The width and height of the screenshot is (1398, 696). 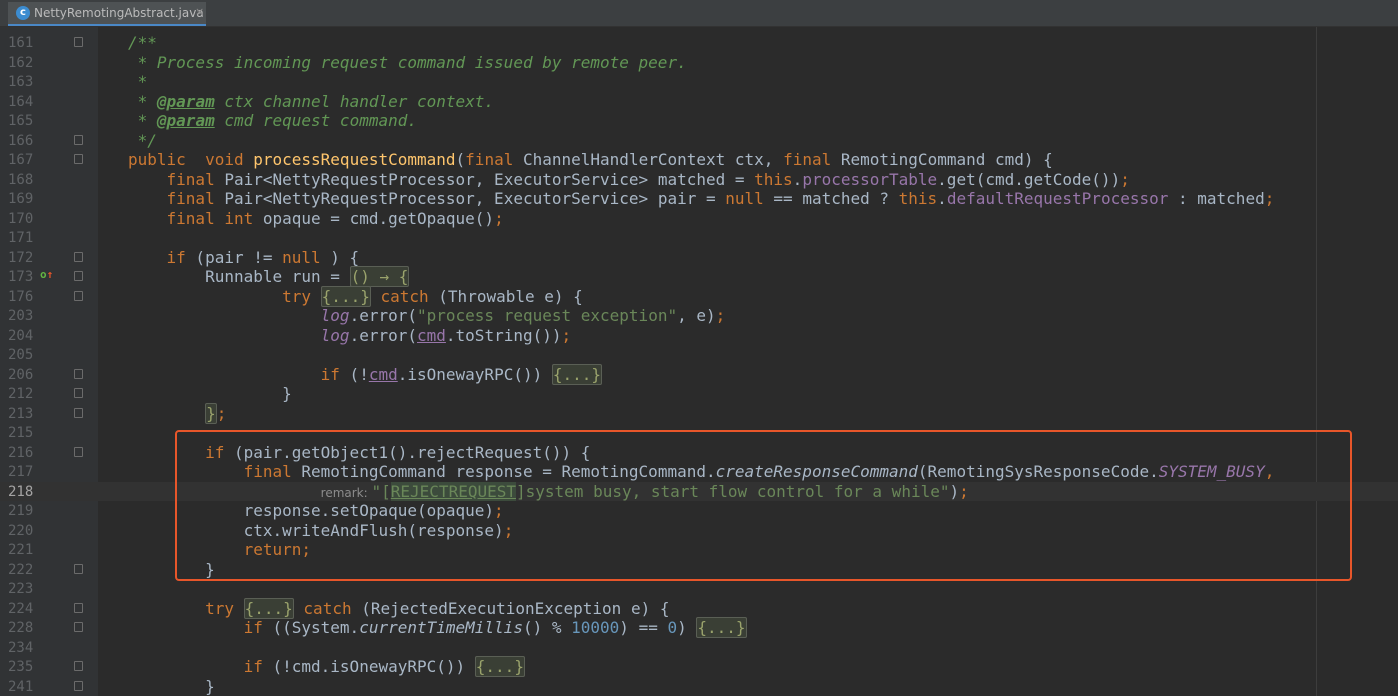 I want to click on code-line: 223, so click(x=699, y=588).